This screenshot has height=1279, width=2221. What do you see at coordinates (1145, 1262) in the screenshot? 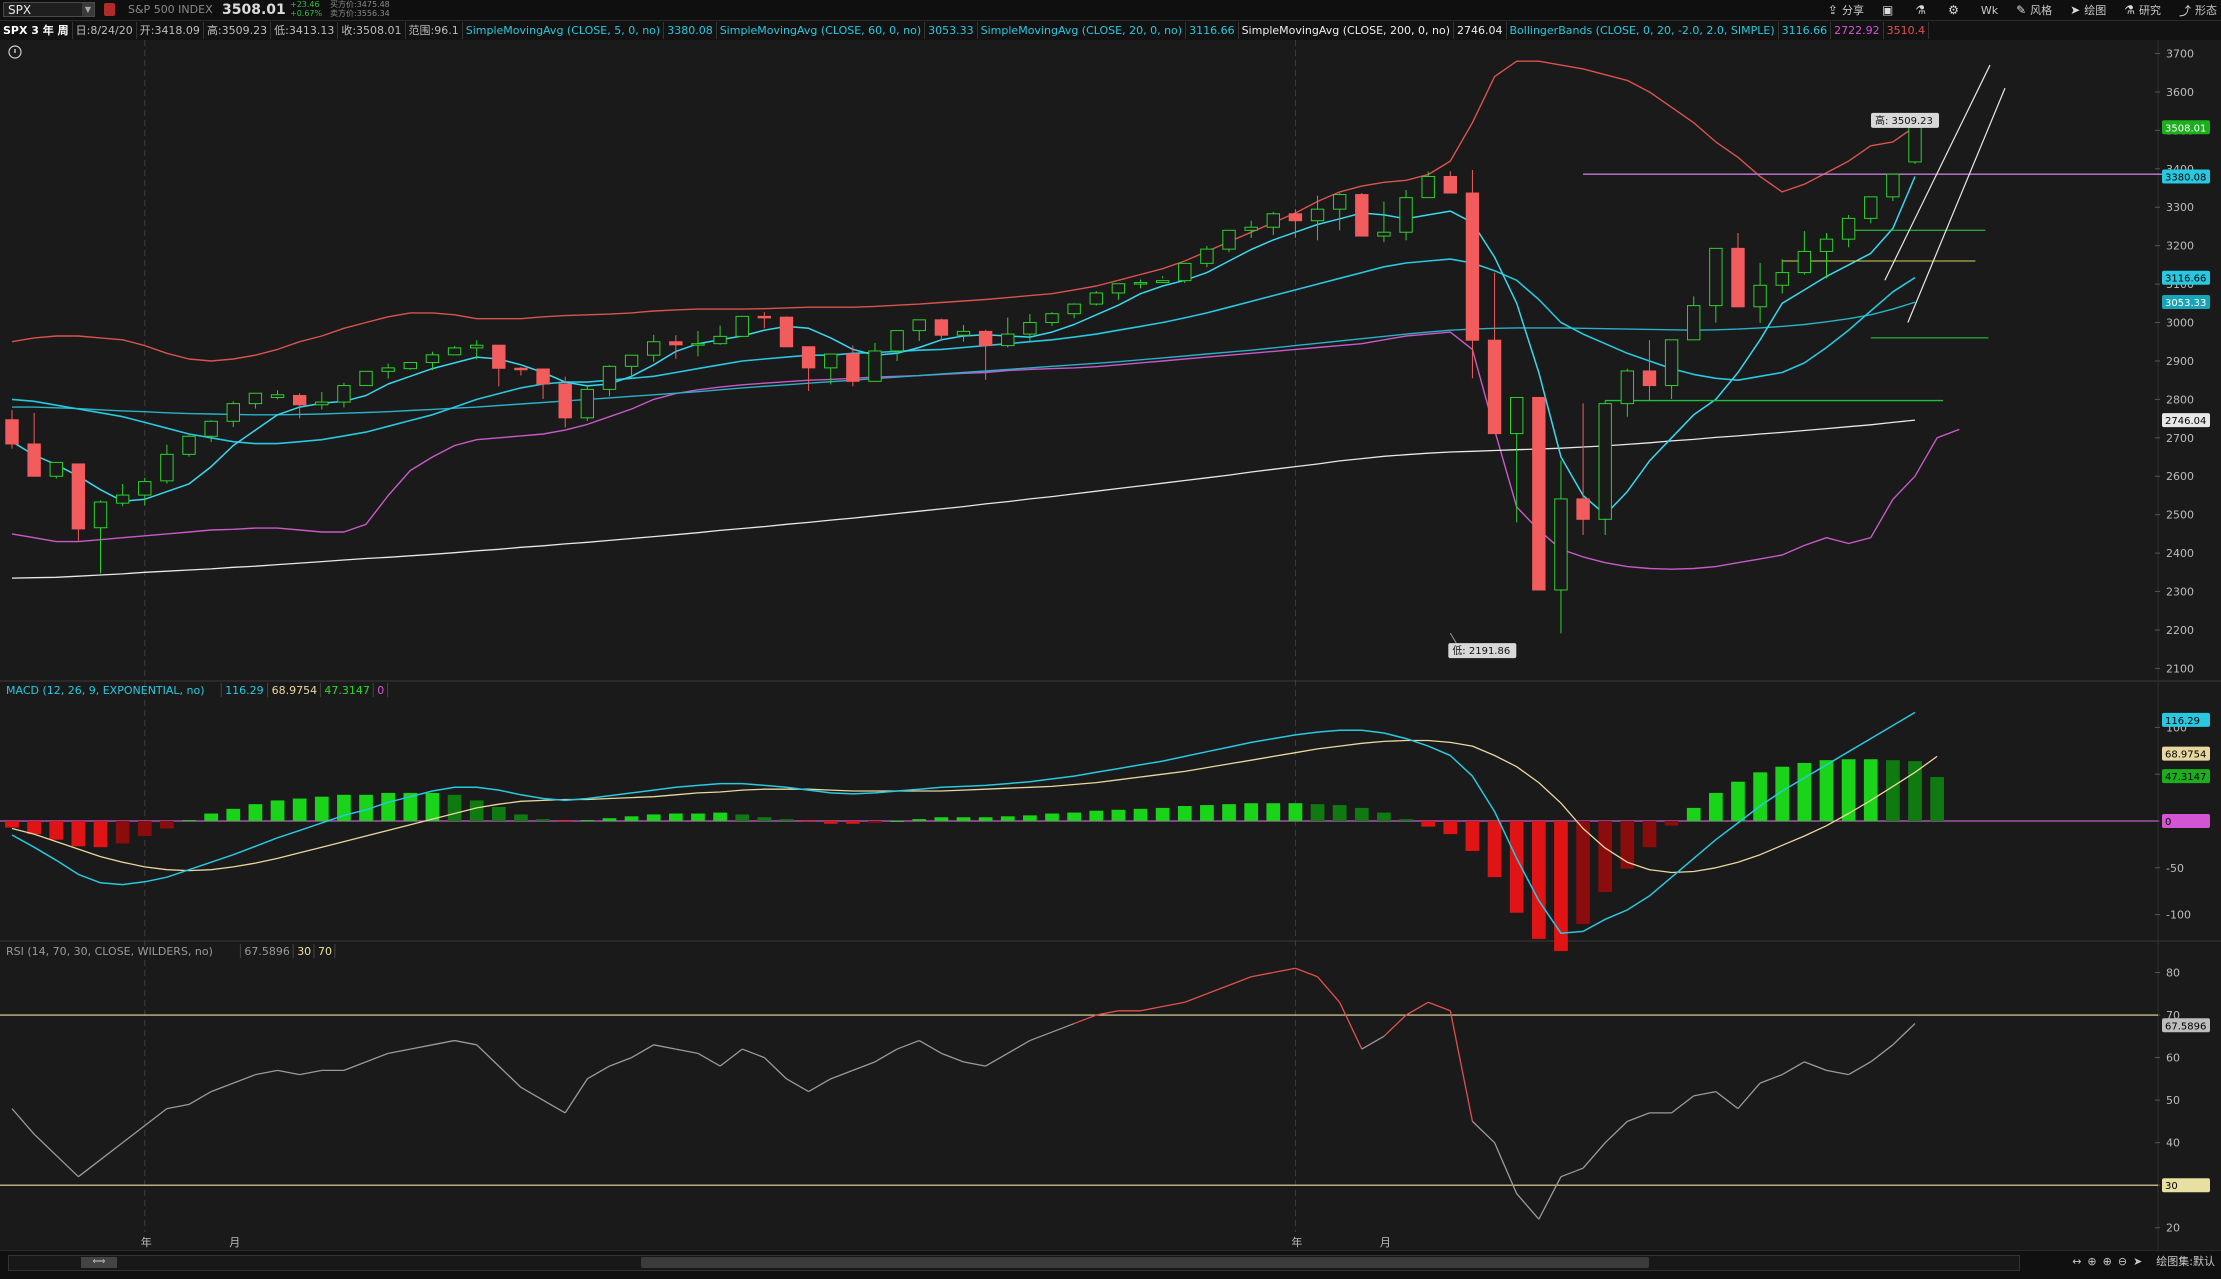
I see `scrollbar-thumb` at bounding box center [1145, 1262].